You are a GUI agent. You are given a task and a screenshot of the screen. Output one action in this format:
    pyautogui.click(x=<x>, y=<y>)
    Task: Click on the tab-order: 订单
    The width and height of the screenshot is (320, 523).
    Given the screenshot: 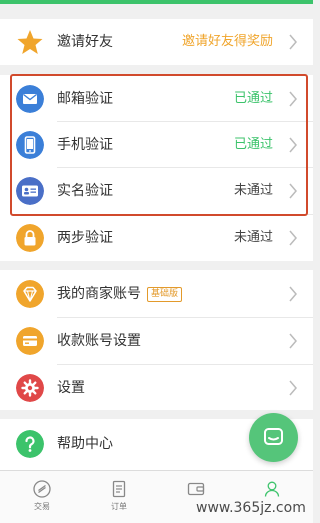 What is the action you would take?
    pyautogui.click(x=119, y=497)
    